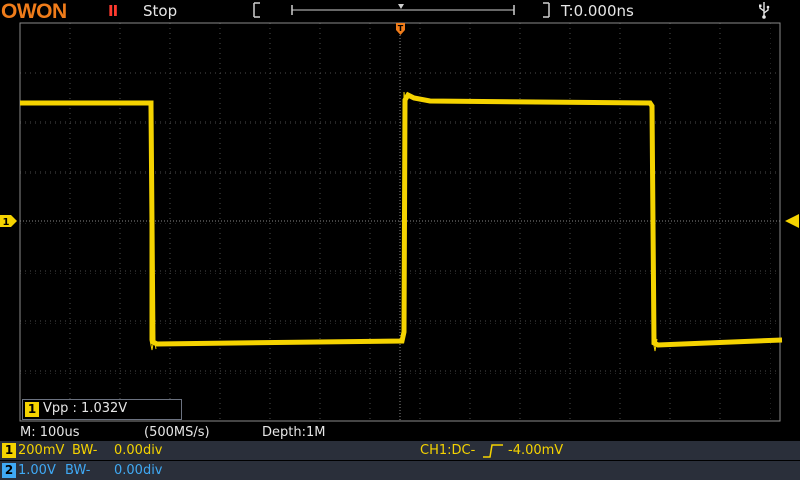 This screenshot has height=480, width=800. I want to click on rising-edge-icon, so click(493, 451).